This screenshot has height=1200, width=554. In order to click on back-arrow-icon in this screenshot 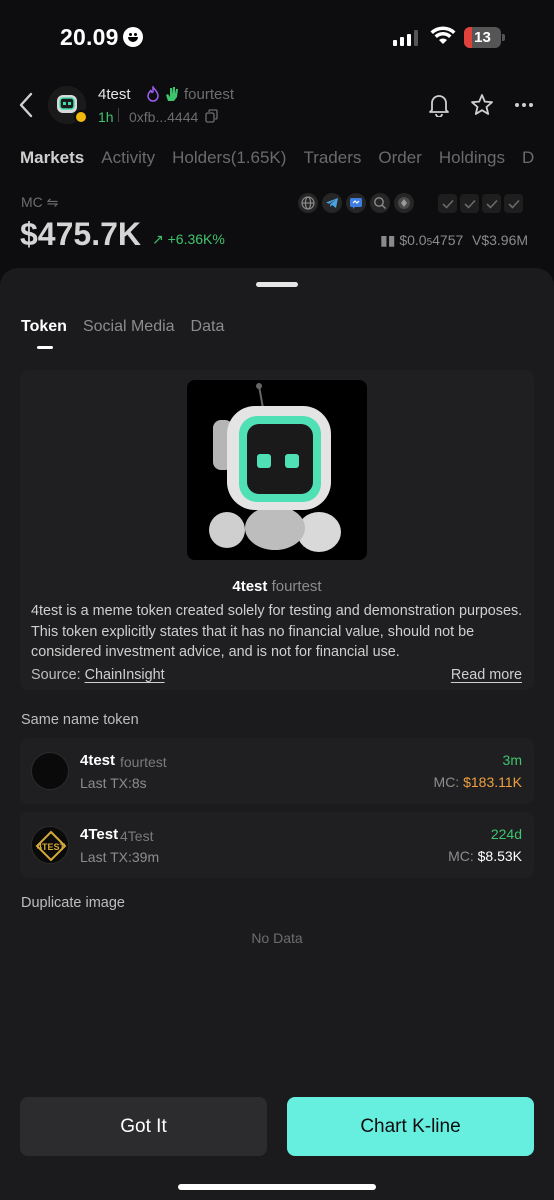, I will do `click(26, 105)`.